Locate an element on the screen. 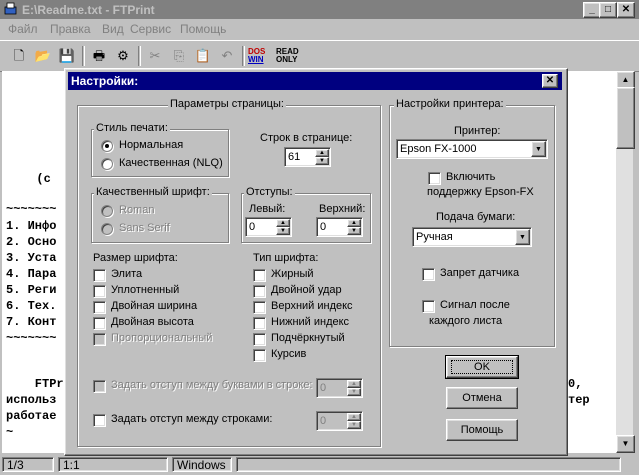 The height and width of the screenshot is (475, 639). only-label: ONLY is located at coordinates (287, 59).